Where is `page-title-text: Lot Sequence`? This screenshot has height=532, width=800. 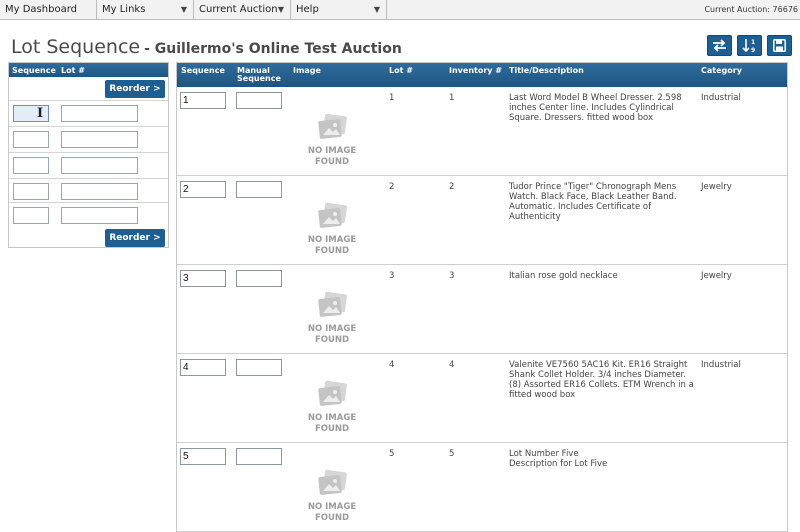 page-title-text: Lot Sequence is located at coordinates (76, 47).